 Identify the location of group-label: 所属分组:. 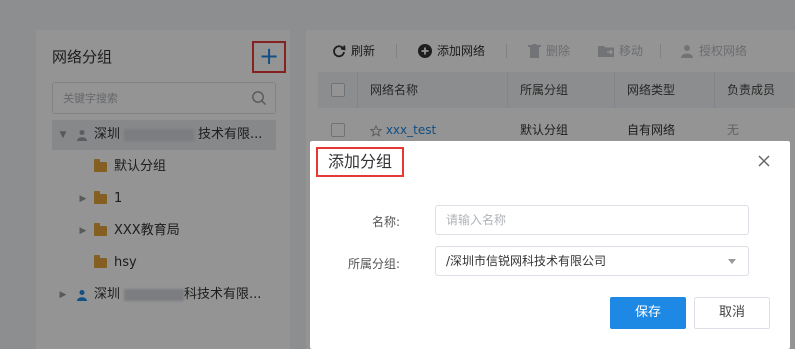
(373, 264).